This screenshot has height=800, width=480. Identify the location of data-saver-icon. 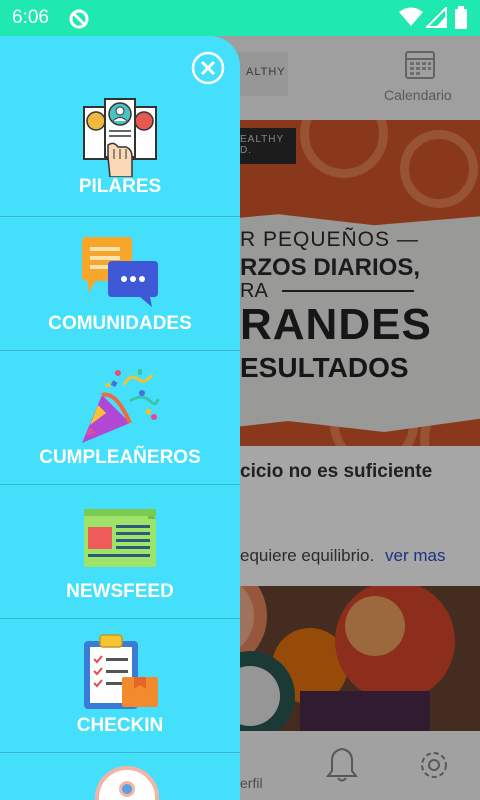
(79, 21).